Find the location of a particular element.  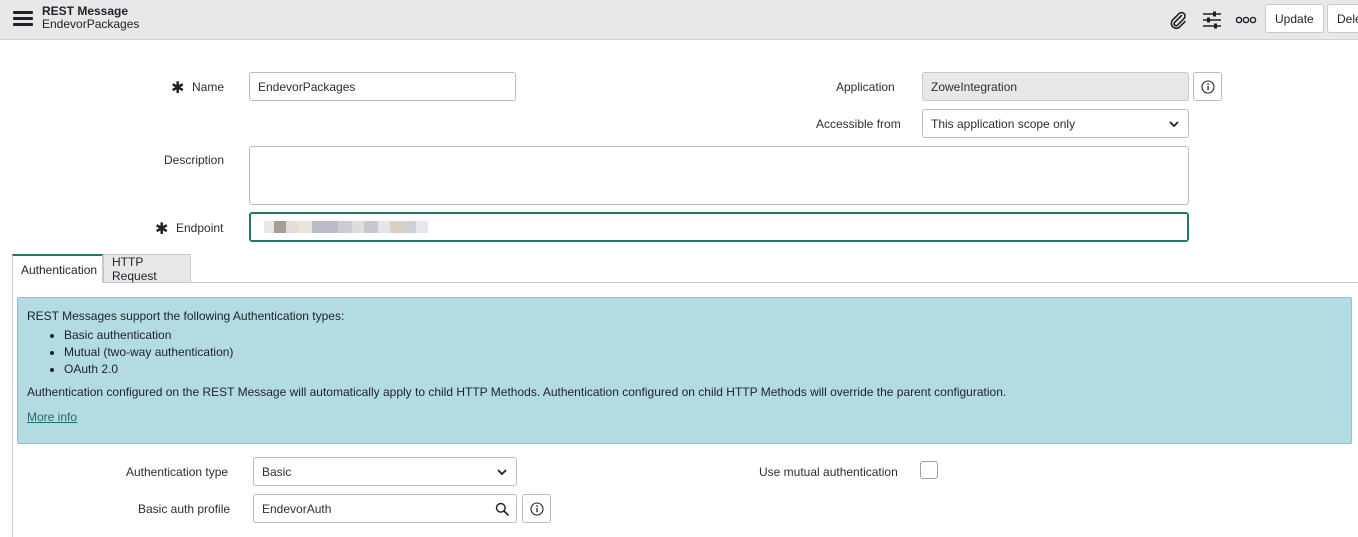

name-label: Name is located at coordinates (208, 87).